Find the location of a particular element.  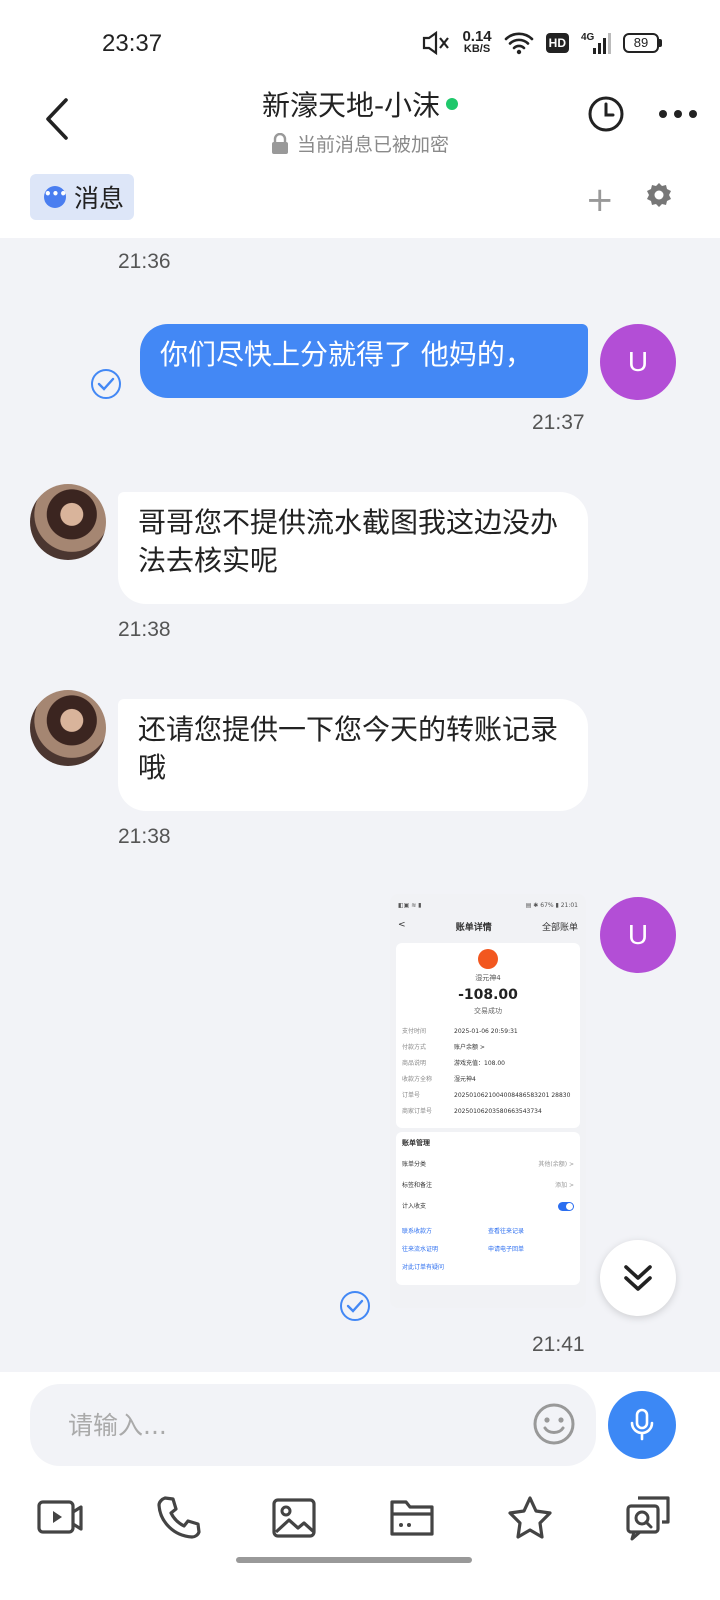

bill-row: 订单号 2025010621004008486583201 28830 is located at coordinates (486, 1095).